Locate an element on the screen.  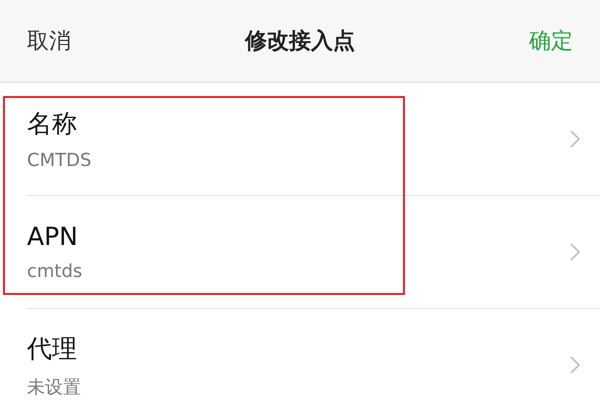
row-value: 未设置 is located at coordinates (54, 387).